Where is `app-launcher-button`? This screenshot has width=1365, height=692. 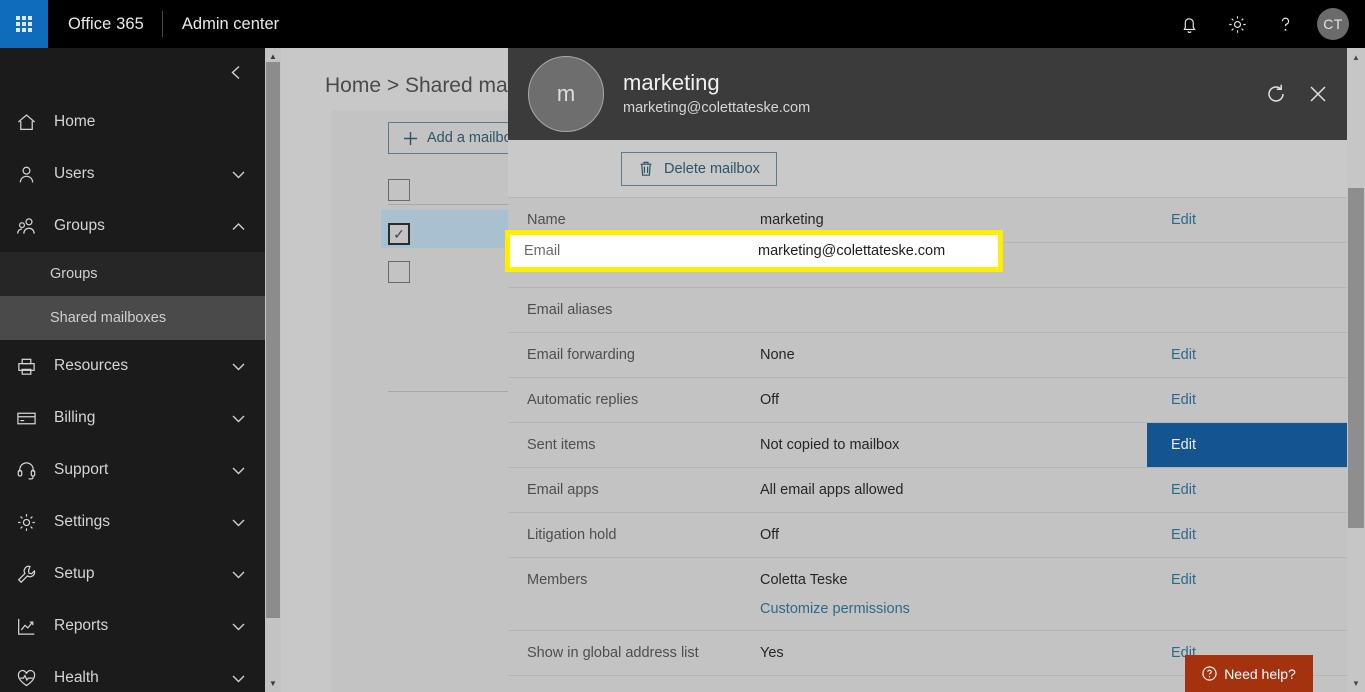 app-launcher-button is located at coordinates (24, 24).